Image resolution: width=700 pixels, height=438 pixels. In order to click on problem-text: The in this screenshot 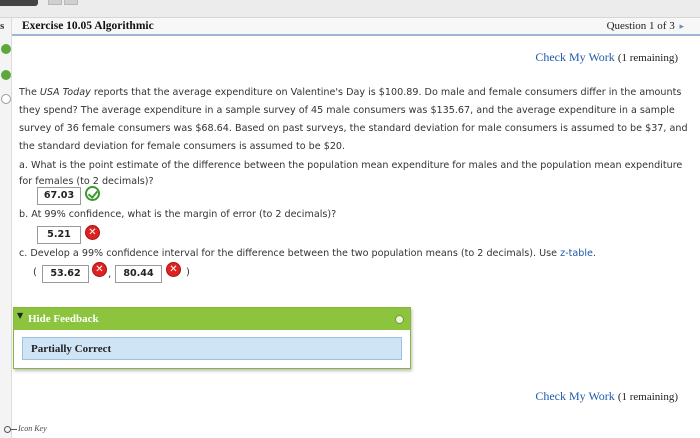, I will do `click(29, 92)`.